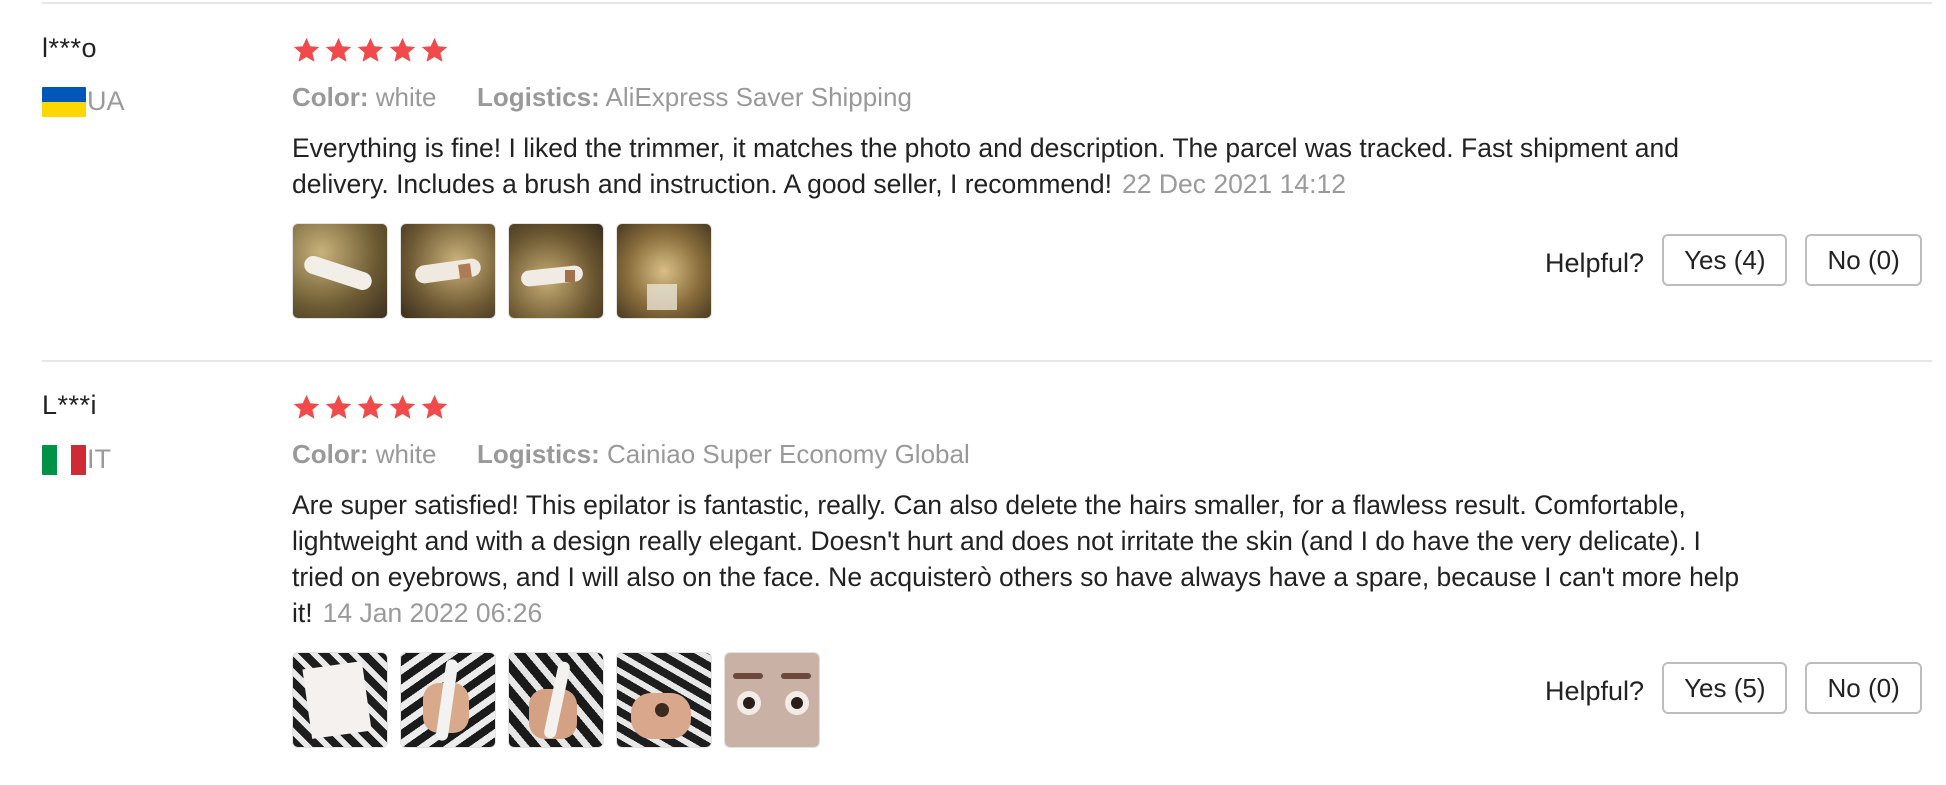 The height and width of the screenshot is (785, 1946). What do you see at coordinates (1725, 260) in the screenshot?
I see `helpful-yes-button: Yes (4)` at bounding box center [1725, 260].